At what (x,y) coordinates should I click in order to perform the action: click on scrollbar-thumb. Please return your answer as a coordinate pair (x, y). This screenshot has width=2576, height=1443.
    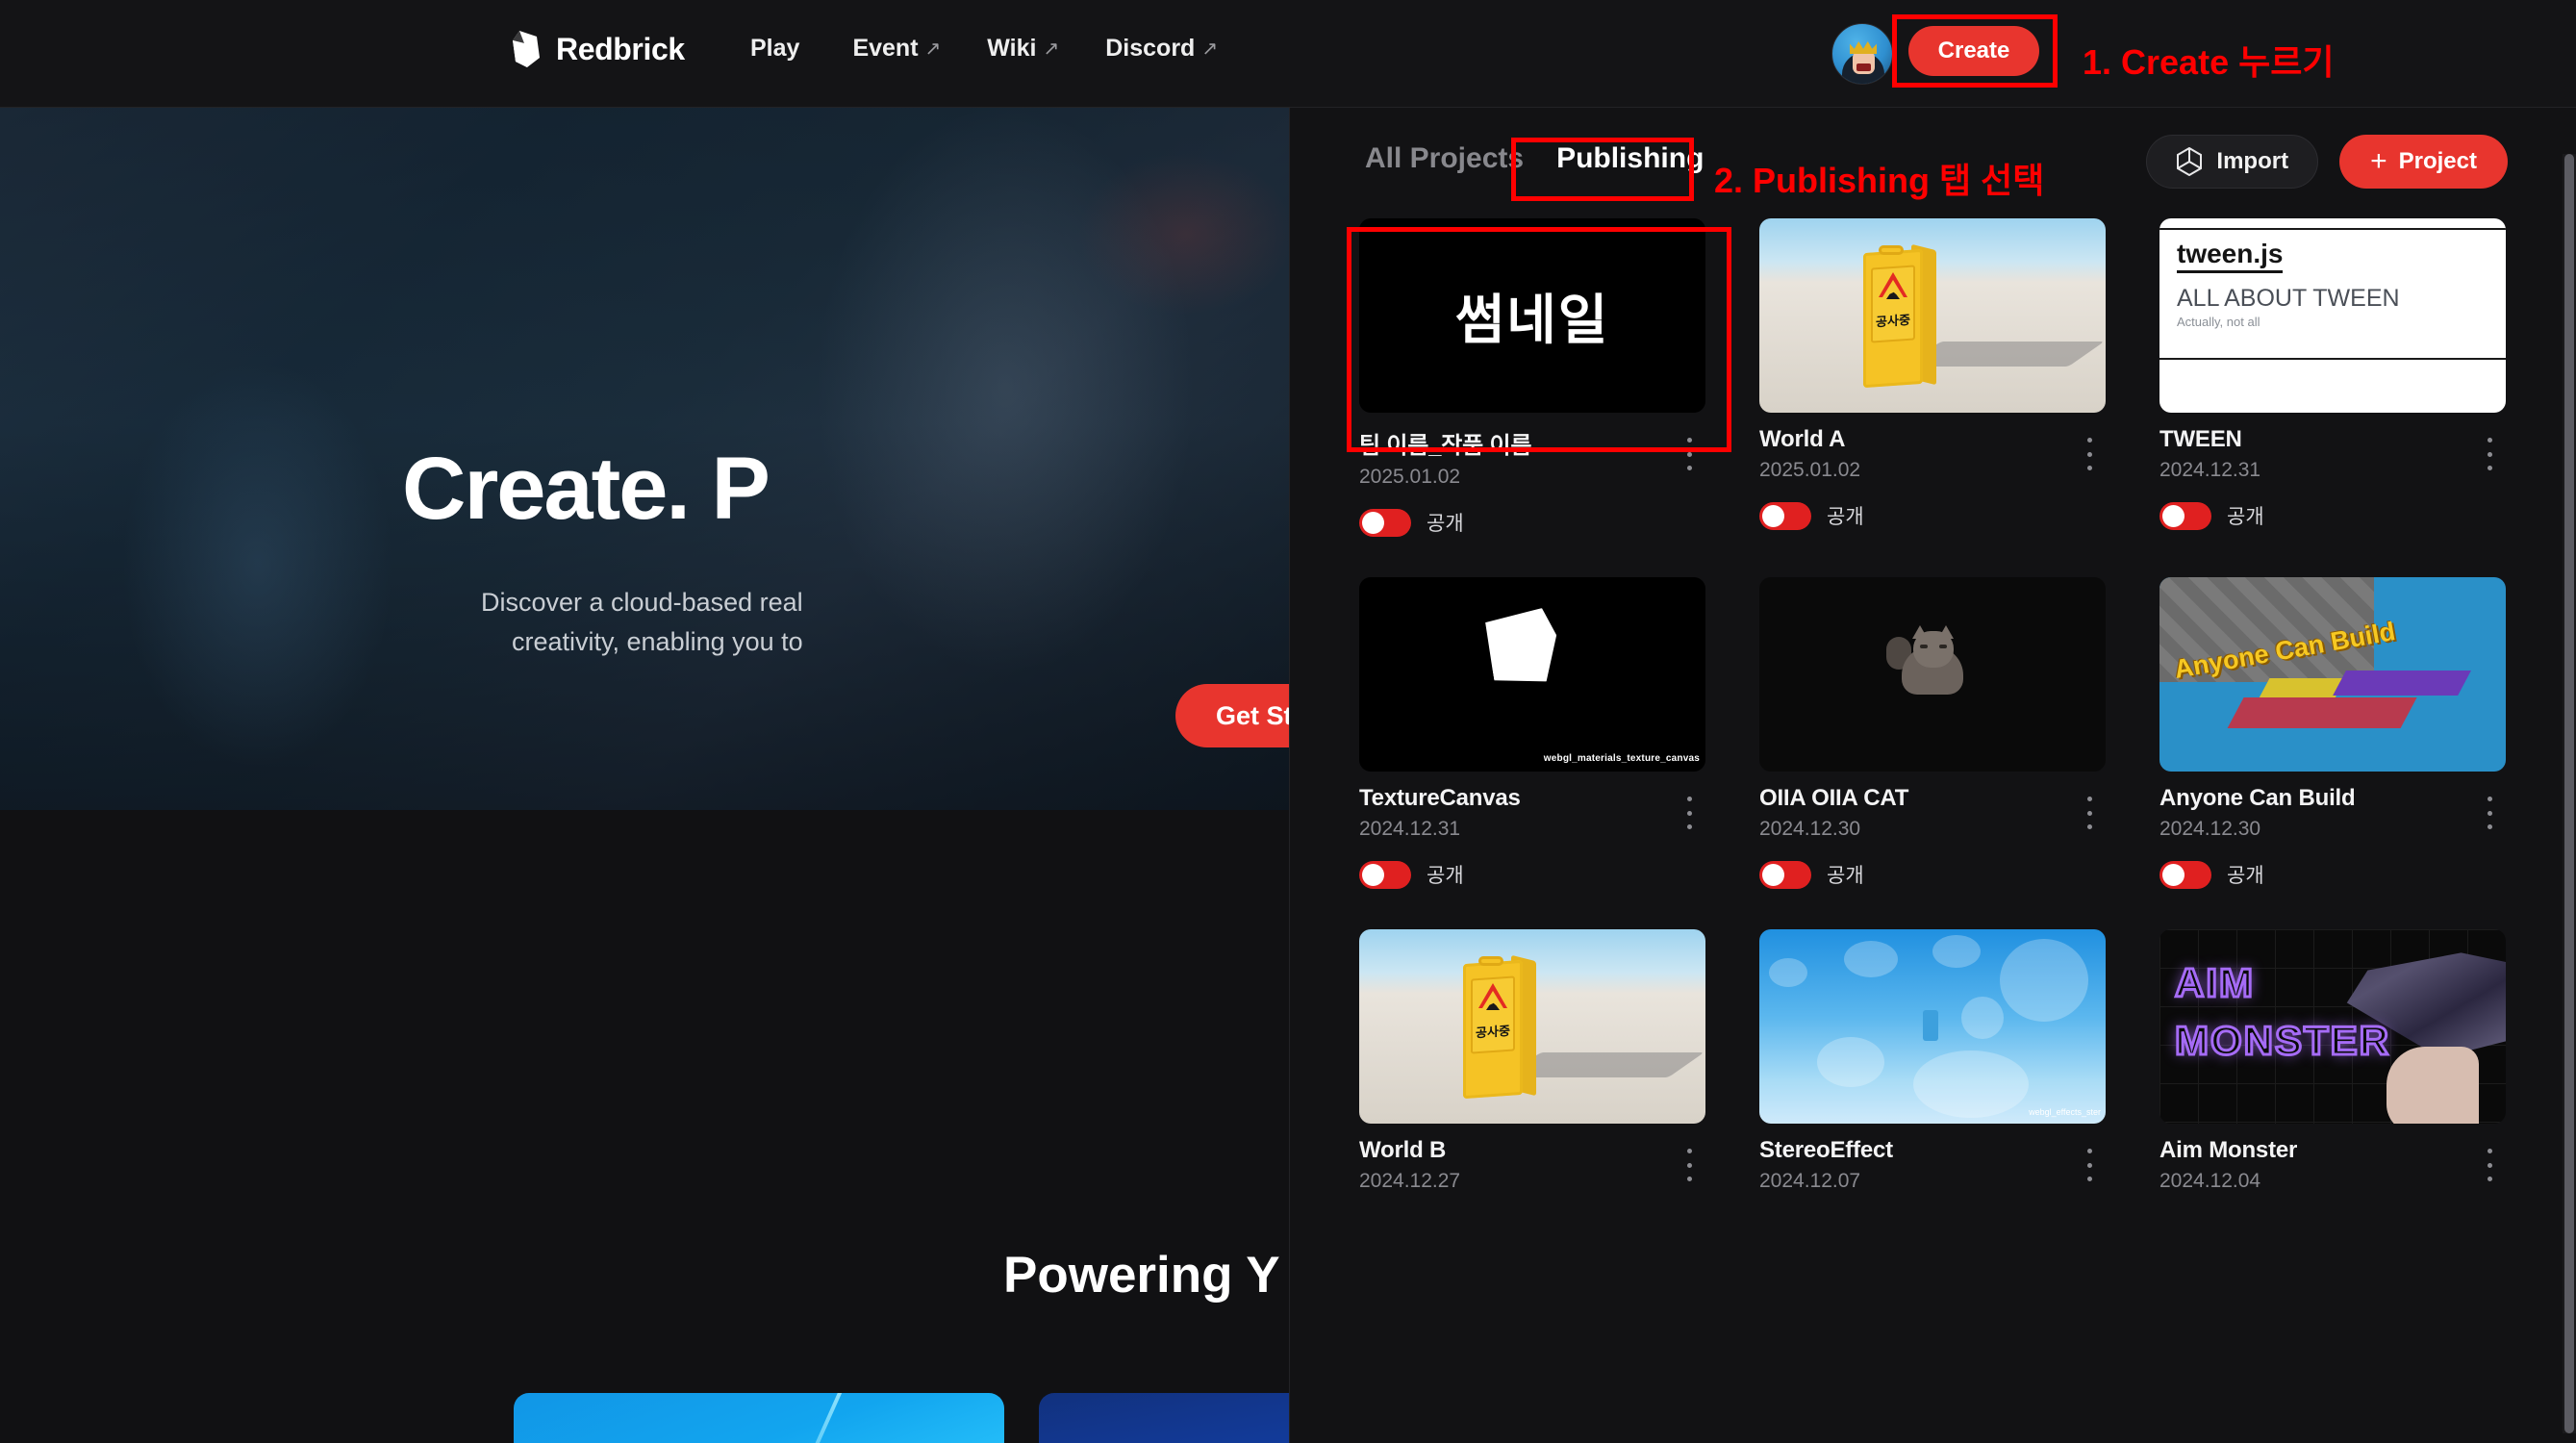
    Looking at the image, I should click on (2569, 793).